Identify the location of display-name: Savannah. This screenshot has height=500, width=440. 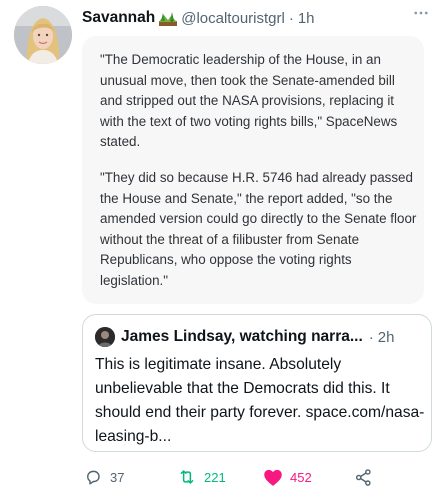
(118, 18).